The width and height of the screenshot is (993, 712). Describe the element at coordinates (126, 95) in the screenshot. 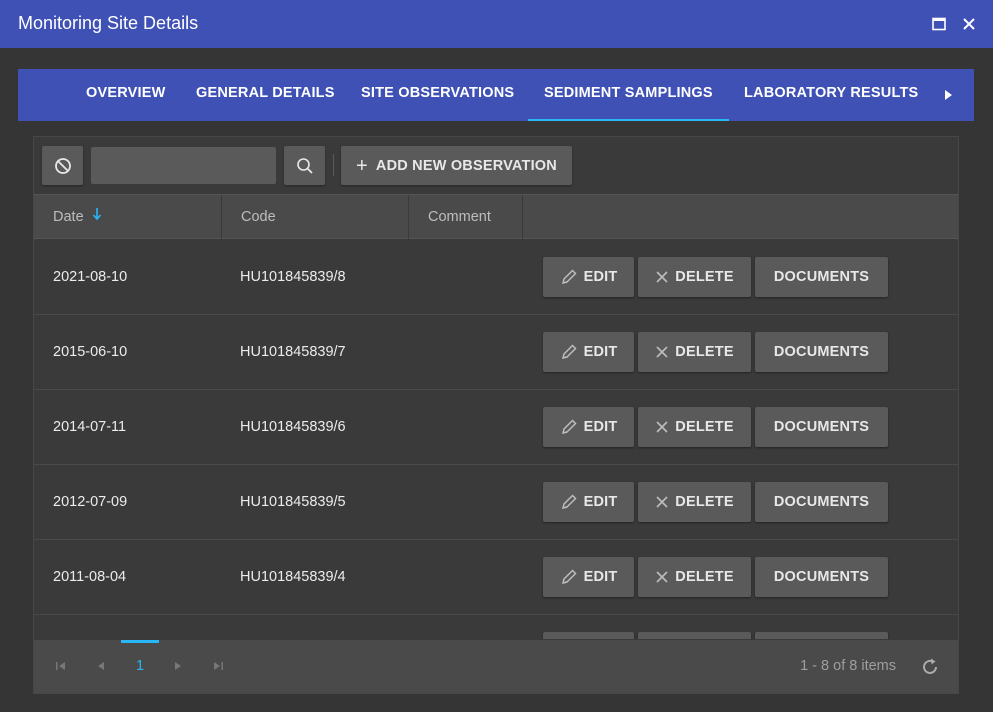

I see `tab-overview: OVERVIEW` at that location.